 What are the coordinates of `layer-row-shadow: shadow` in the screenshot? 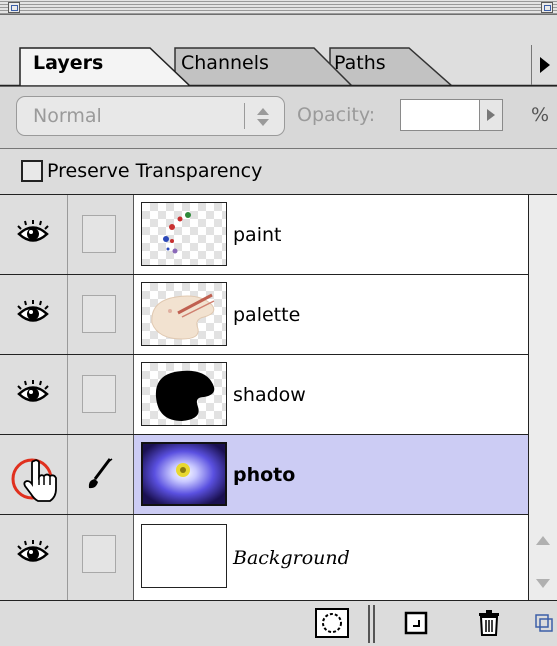 It's located at (264, 395).